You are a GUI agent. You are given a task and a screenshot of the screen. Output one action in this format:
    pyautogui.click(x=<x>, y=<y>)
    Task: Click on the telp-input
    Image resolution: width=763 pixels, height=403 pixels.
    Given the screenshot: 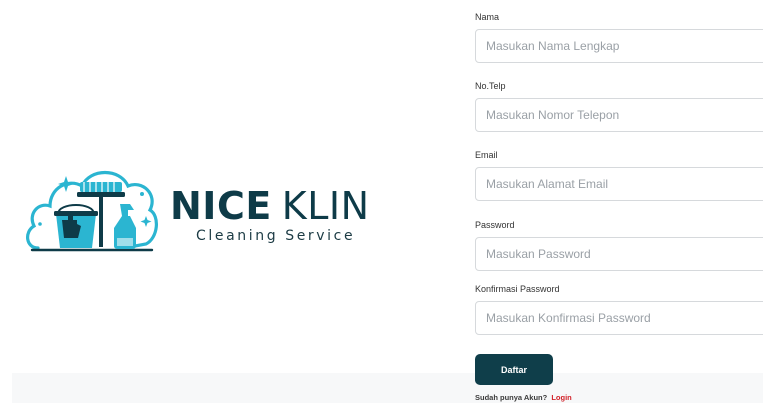 What is the action you would take?
    pyautogui.click(x=619, y=115)
    